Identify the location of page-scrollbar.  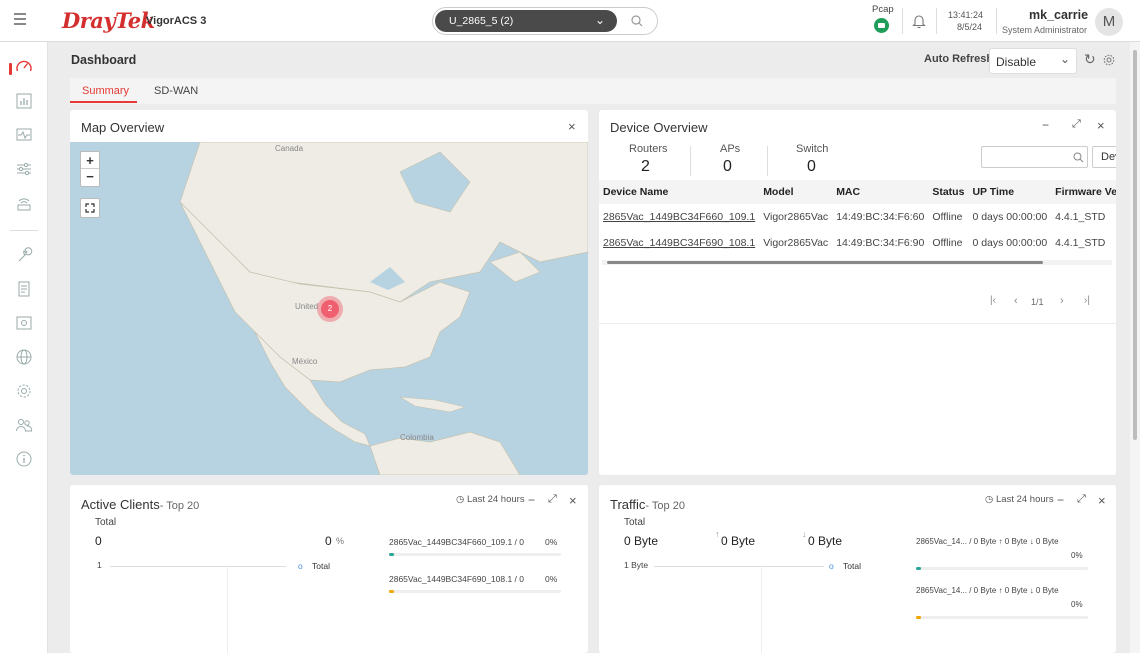
(1135, 347).